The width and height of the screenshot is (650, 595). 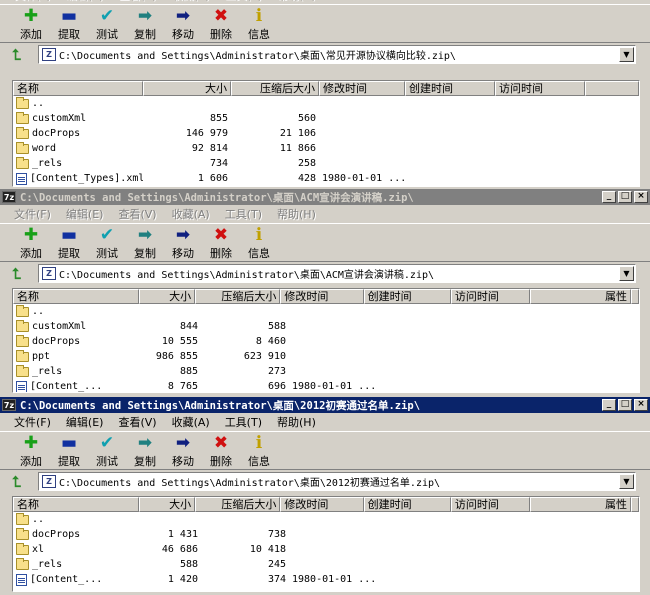 I want to click on list-item: customXml 844 588, so click(x=326, y=326).